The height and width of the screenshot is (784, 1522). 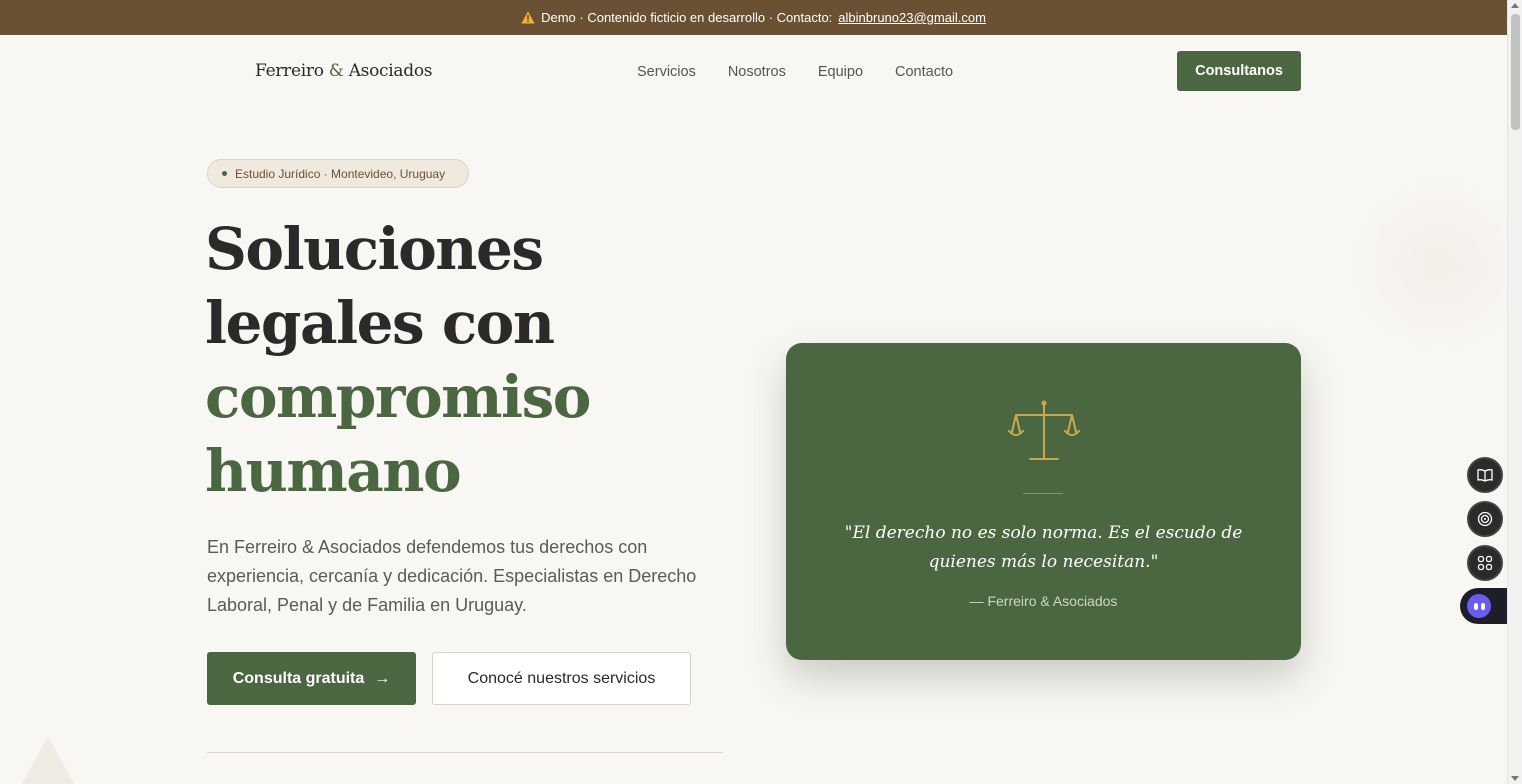 I want to click on bot-avatar-icon, so click(x=1479, y=606).